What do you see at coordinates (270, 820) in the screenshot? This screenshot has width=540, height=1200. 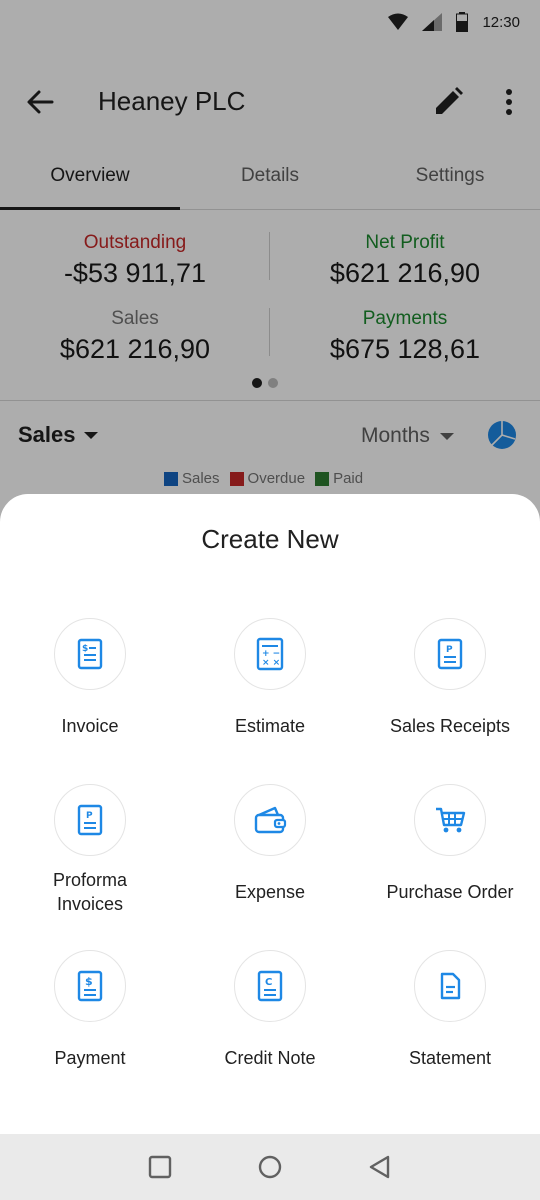 I see `wallet-icon` at bounding box center [270, 820].